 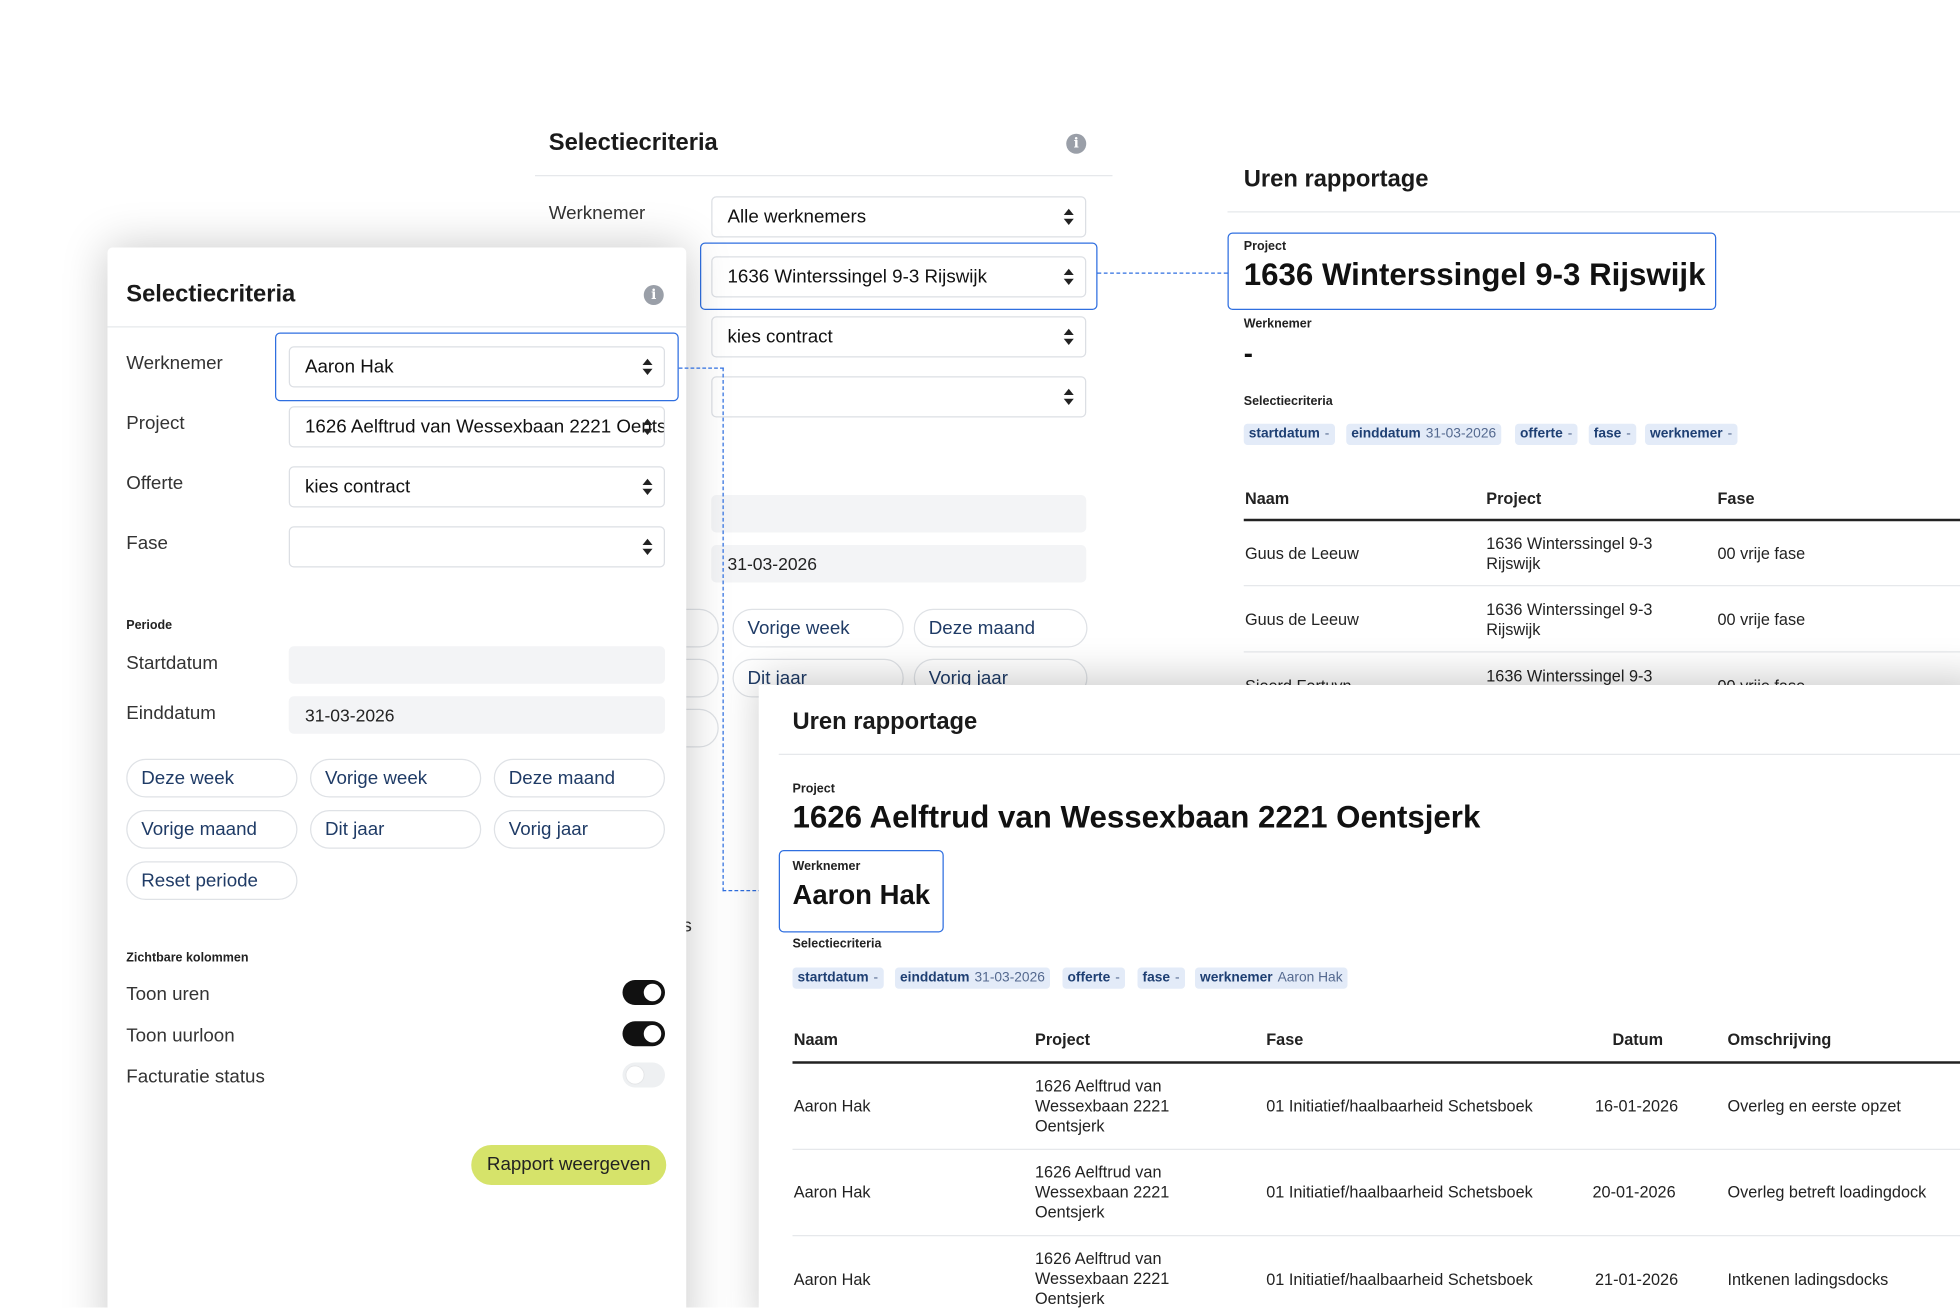 What do you see at coordinates (818, 628) in the screenshot?
I see `back-pill-vorige-week: Vorige week` at bounding box center [818, 628].